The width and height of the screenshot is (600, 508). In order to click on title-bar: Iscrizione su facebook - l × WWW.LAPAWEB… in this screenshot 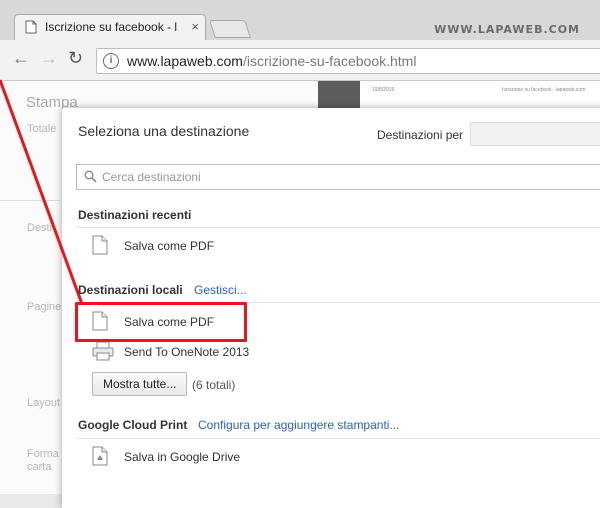, I will do `click(300, 20)`.